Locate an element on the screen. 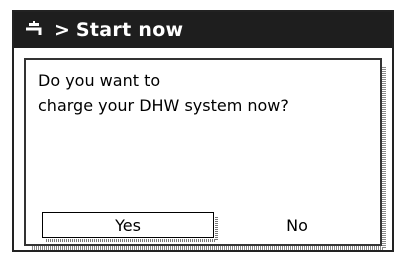  title-bar: > Start now is located at coordinates (203, 30).